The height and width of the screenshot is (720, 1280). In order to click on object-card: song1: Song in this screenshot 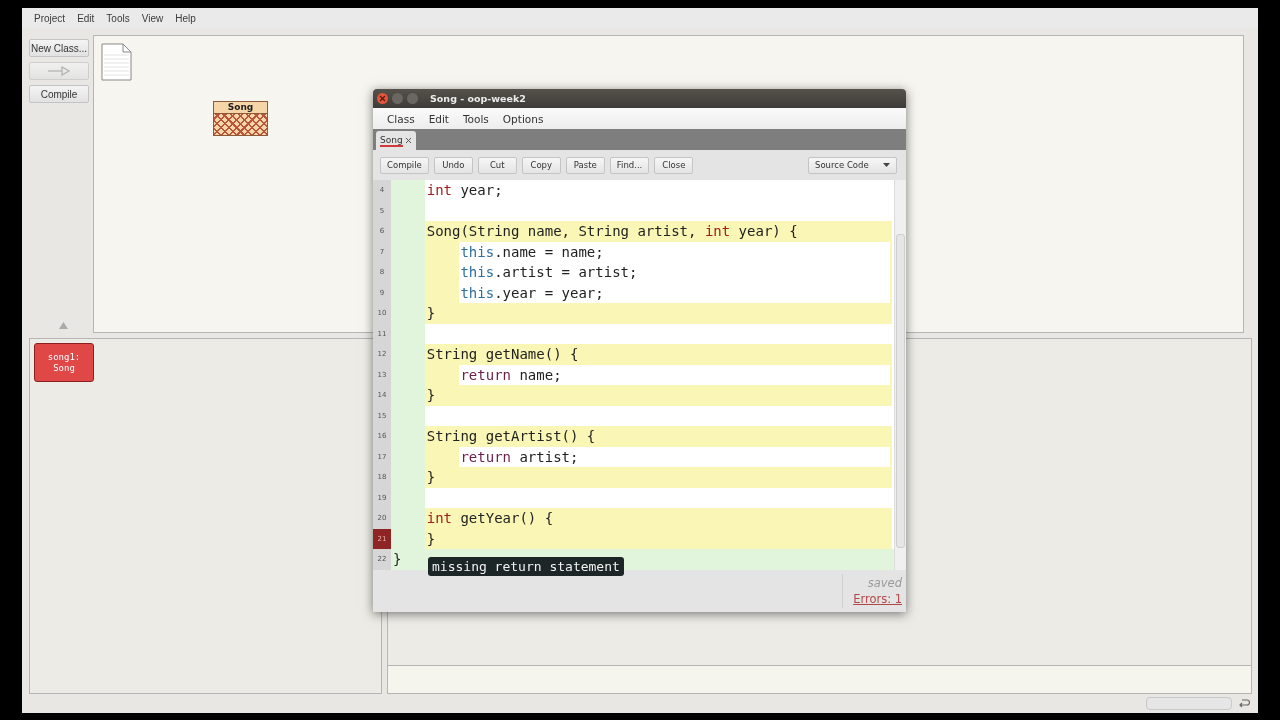, I will do `click(64, 362)`.